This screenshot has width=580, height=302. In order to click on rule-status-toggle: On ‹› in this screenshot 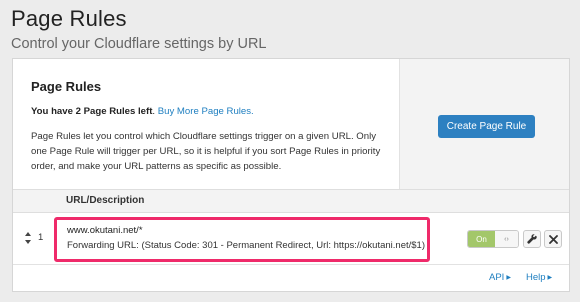, I will do `click(493, 239)`.